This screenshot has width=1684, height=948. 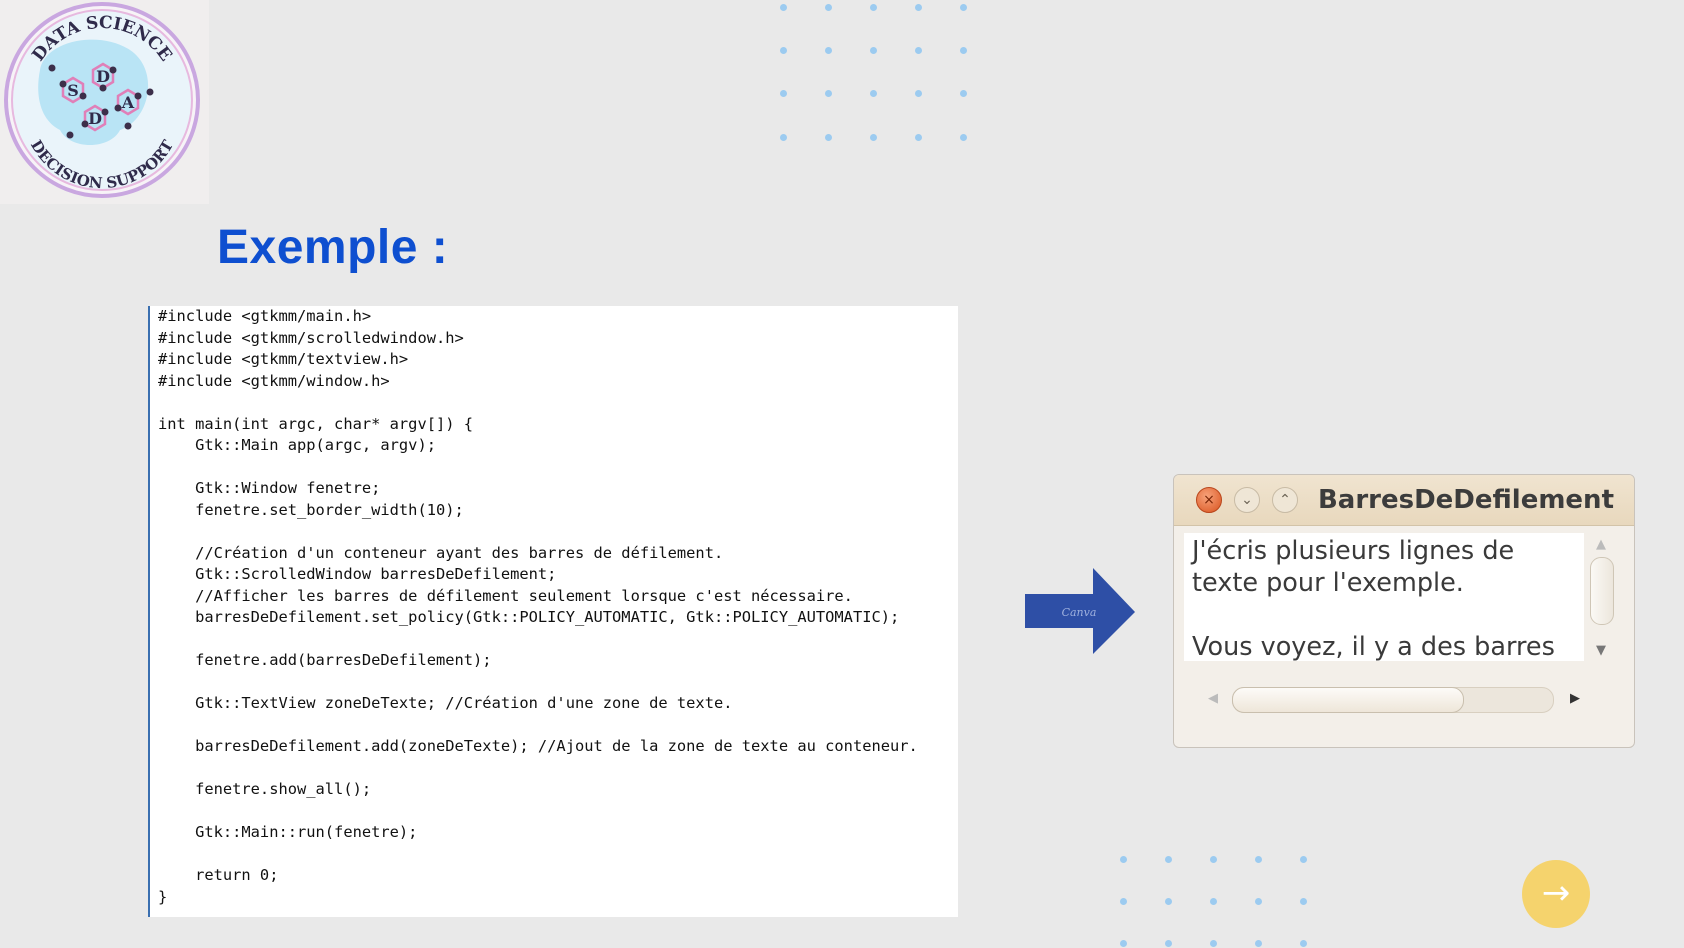 I want to click on maximize-icon: ⌃, so click(x=1285, y=500).